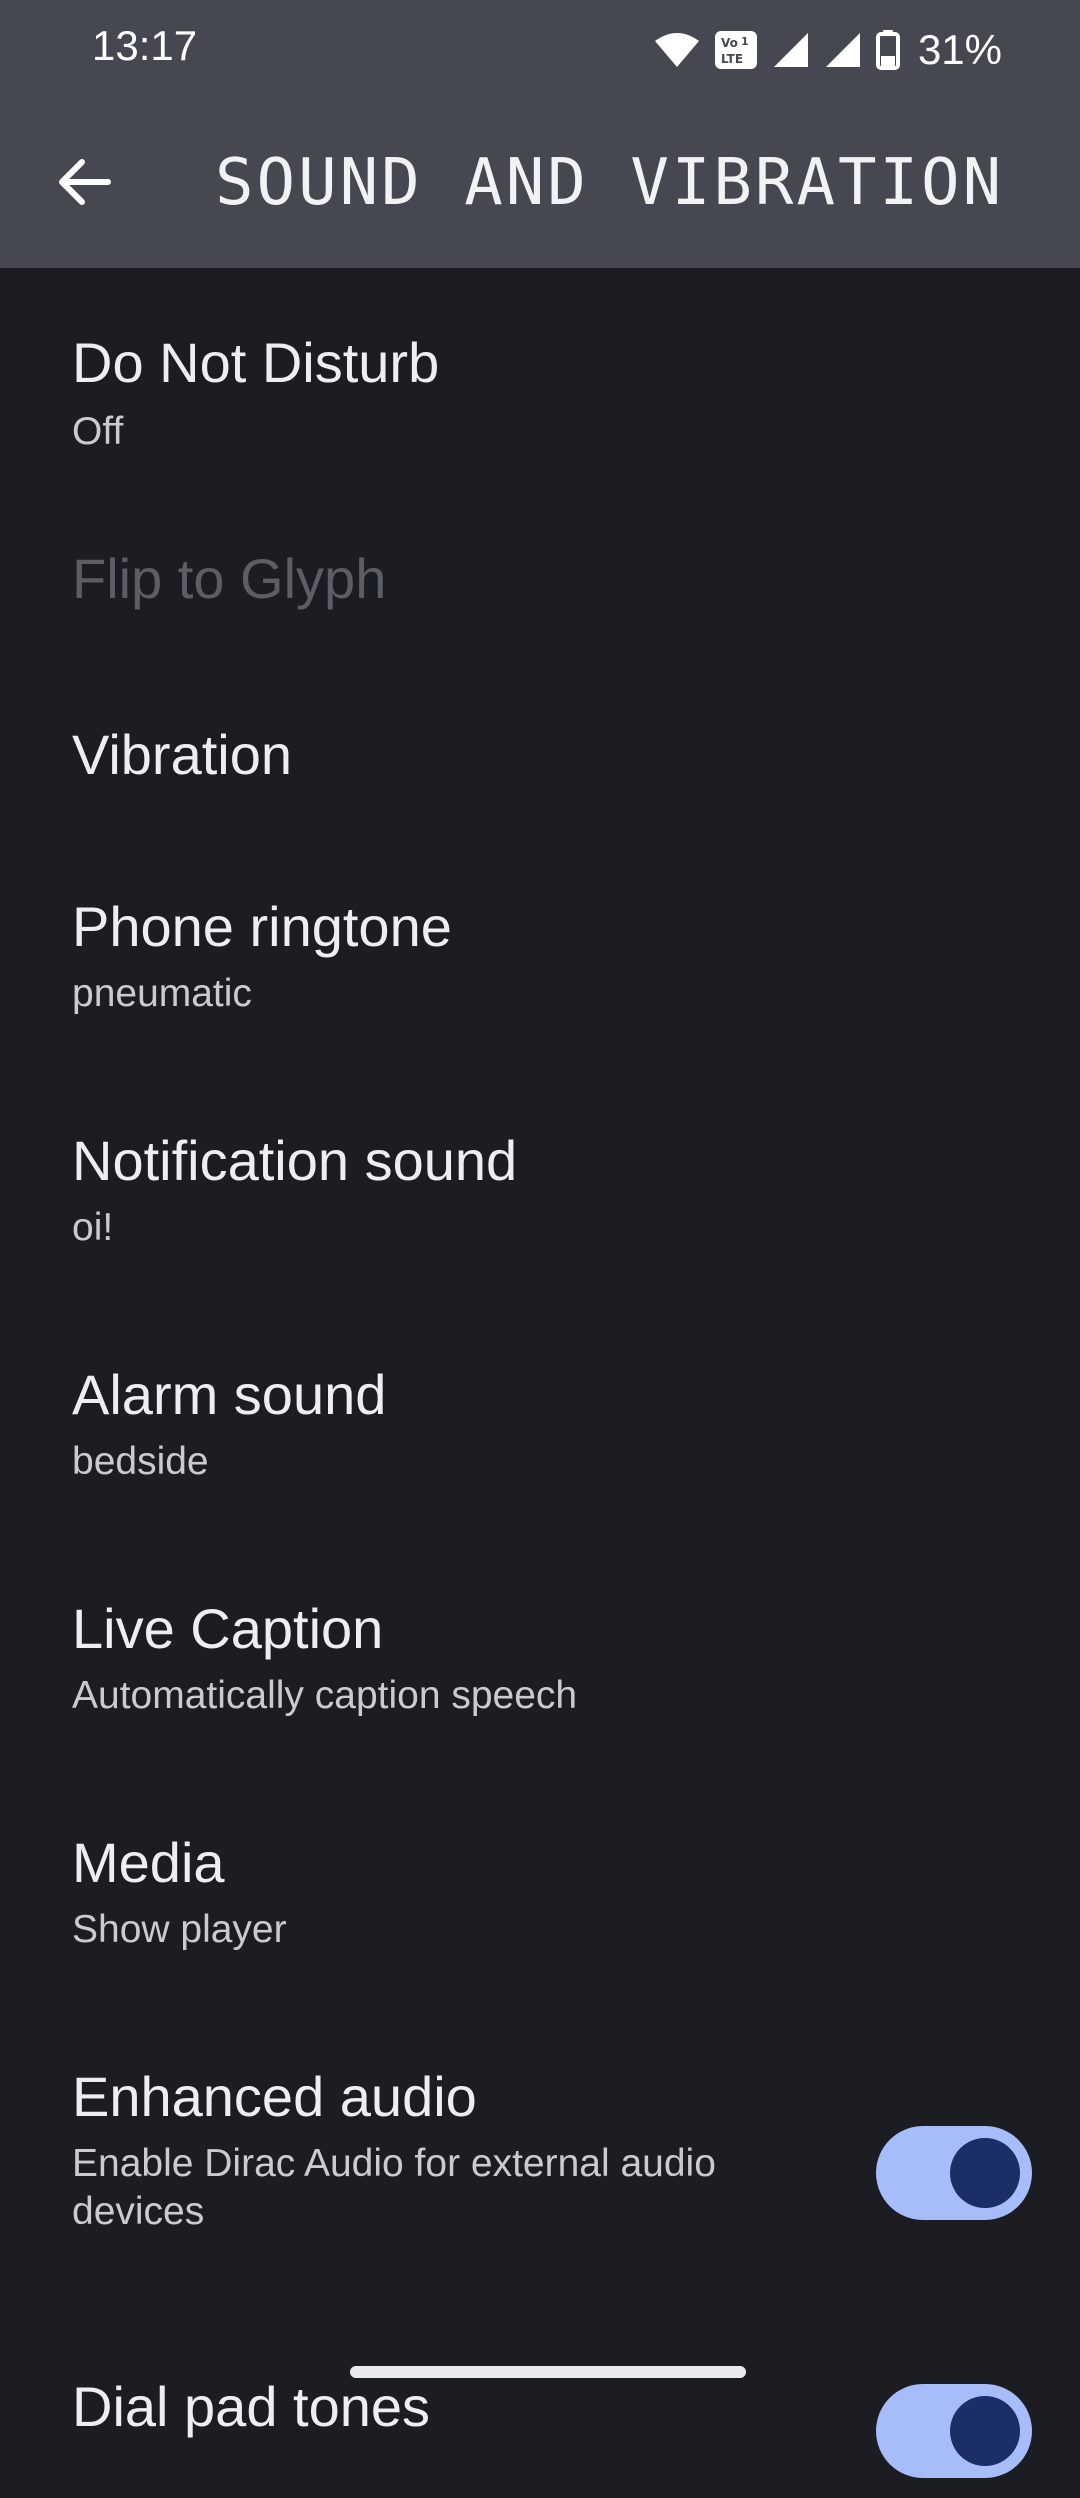  I want to click on list-item-flip-to-glyph: Flip to Glyph, so click(540, 573).